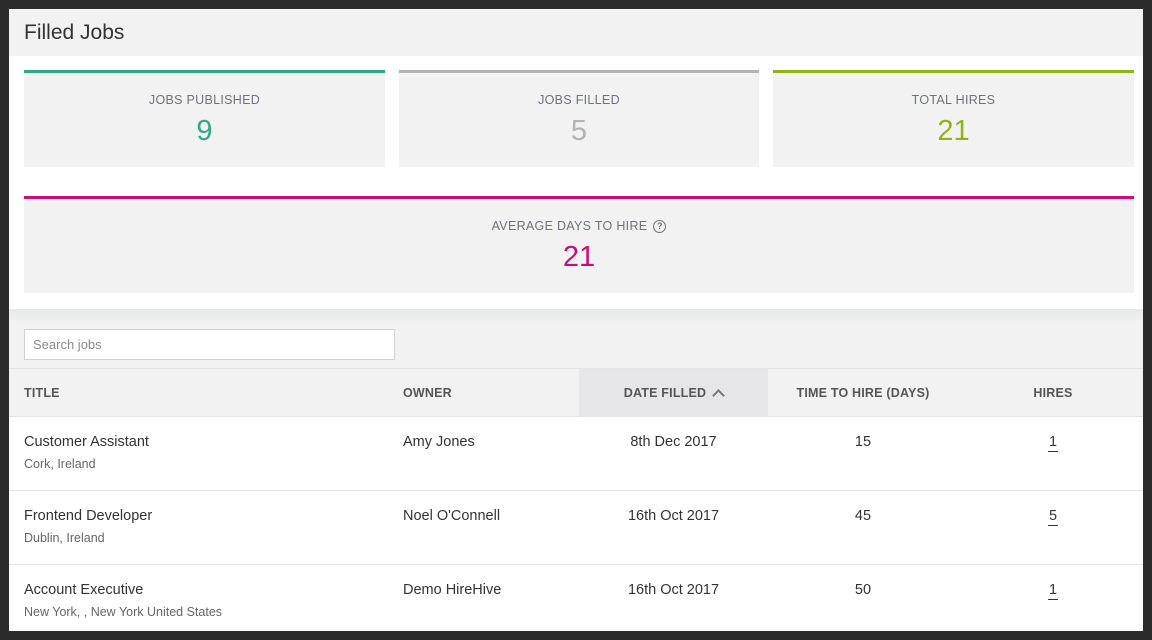 The height and width of the screenshot is (640, 1152). Describe the element at coordinates (64, 538) in the screenshot. I see `job-location: Dublin, Ireland` at that location.